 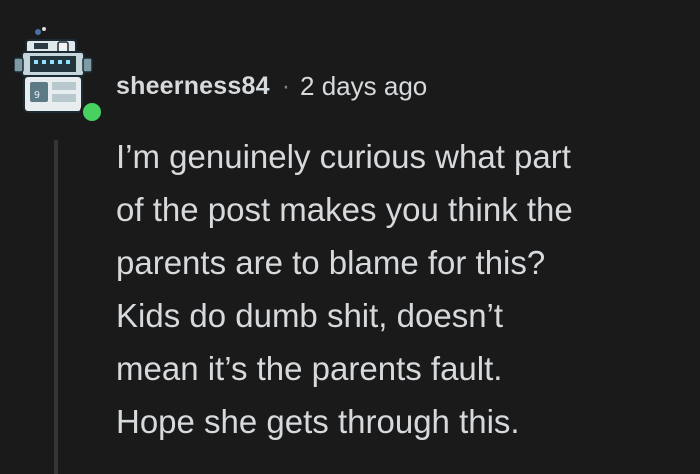 I want to click on comment-text-line: mean it’s the parents fault., so click(x=309, y=368).